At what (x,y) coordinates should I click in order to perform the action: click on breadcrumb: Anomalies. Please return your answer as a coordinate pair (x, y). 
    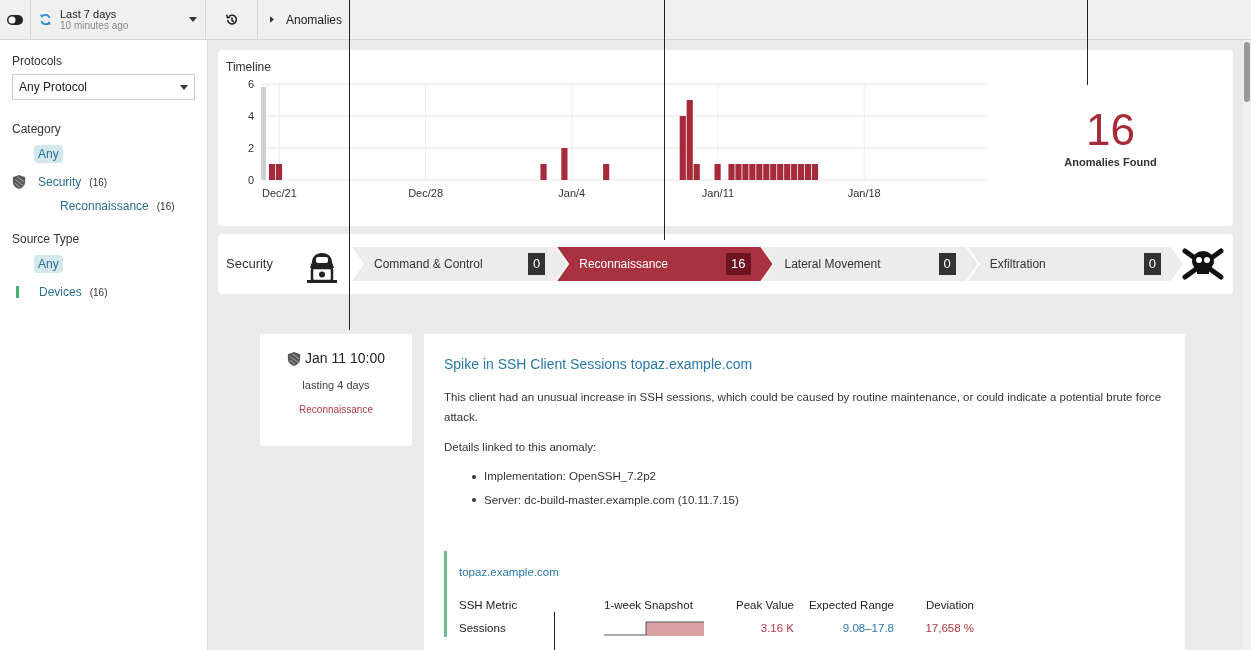
    Looking at the image, I should click on (314, 19).